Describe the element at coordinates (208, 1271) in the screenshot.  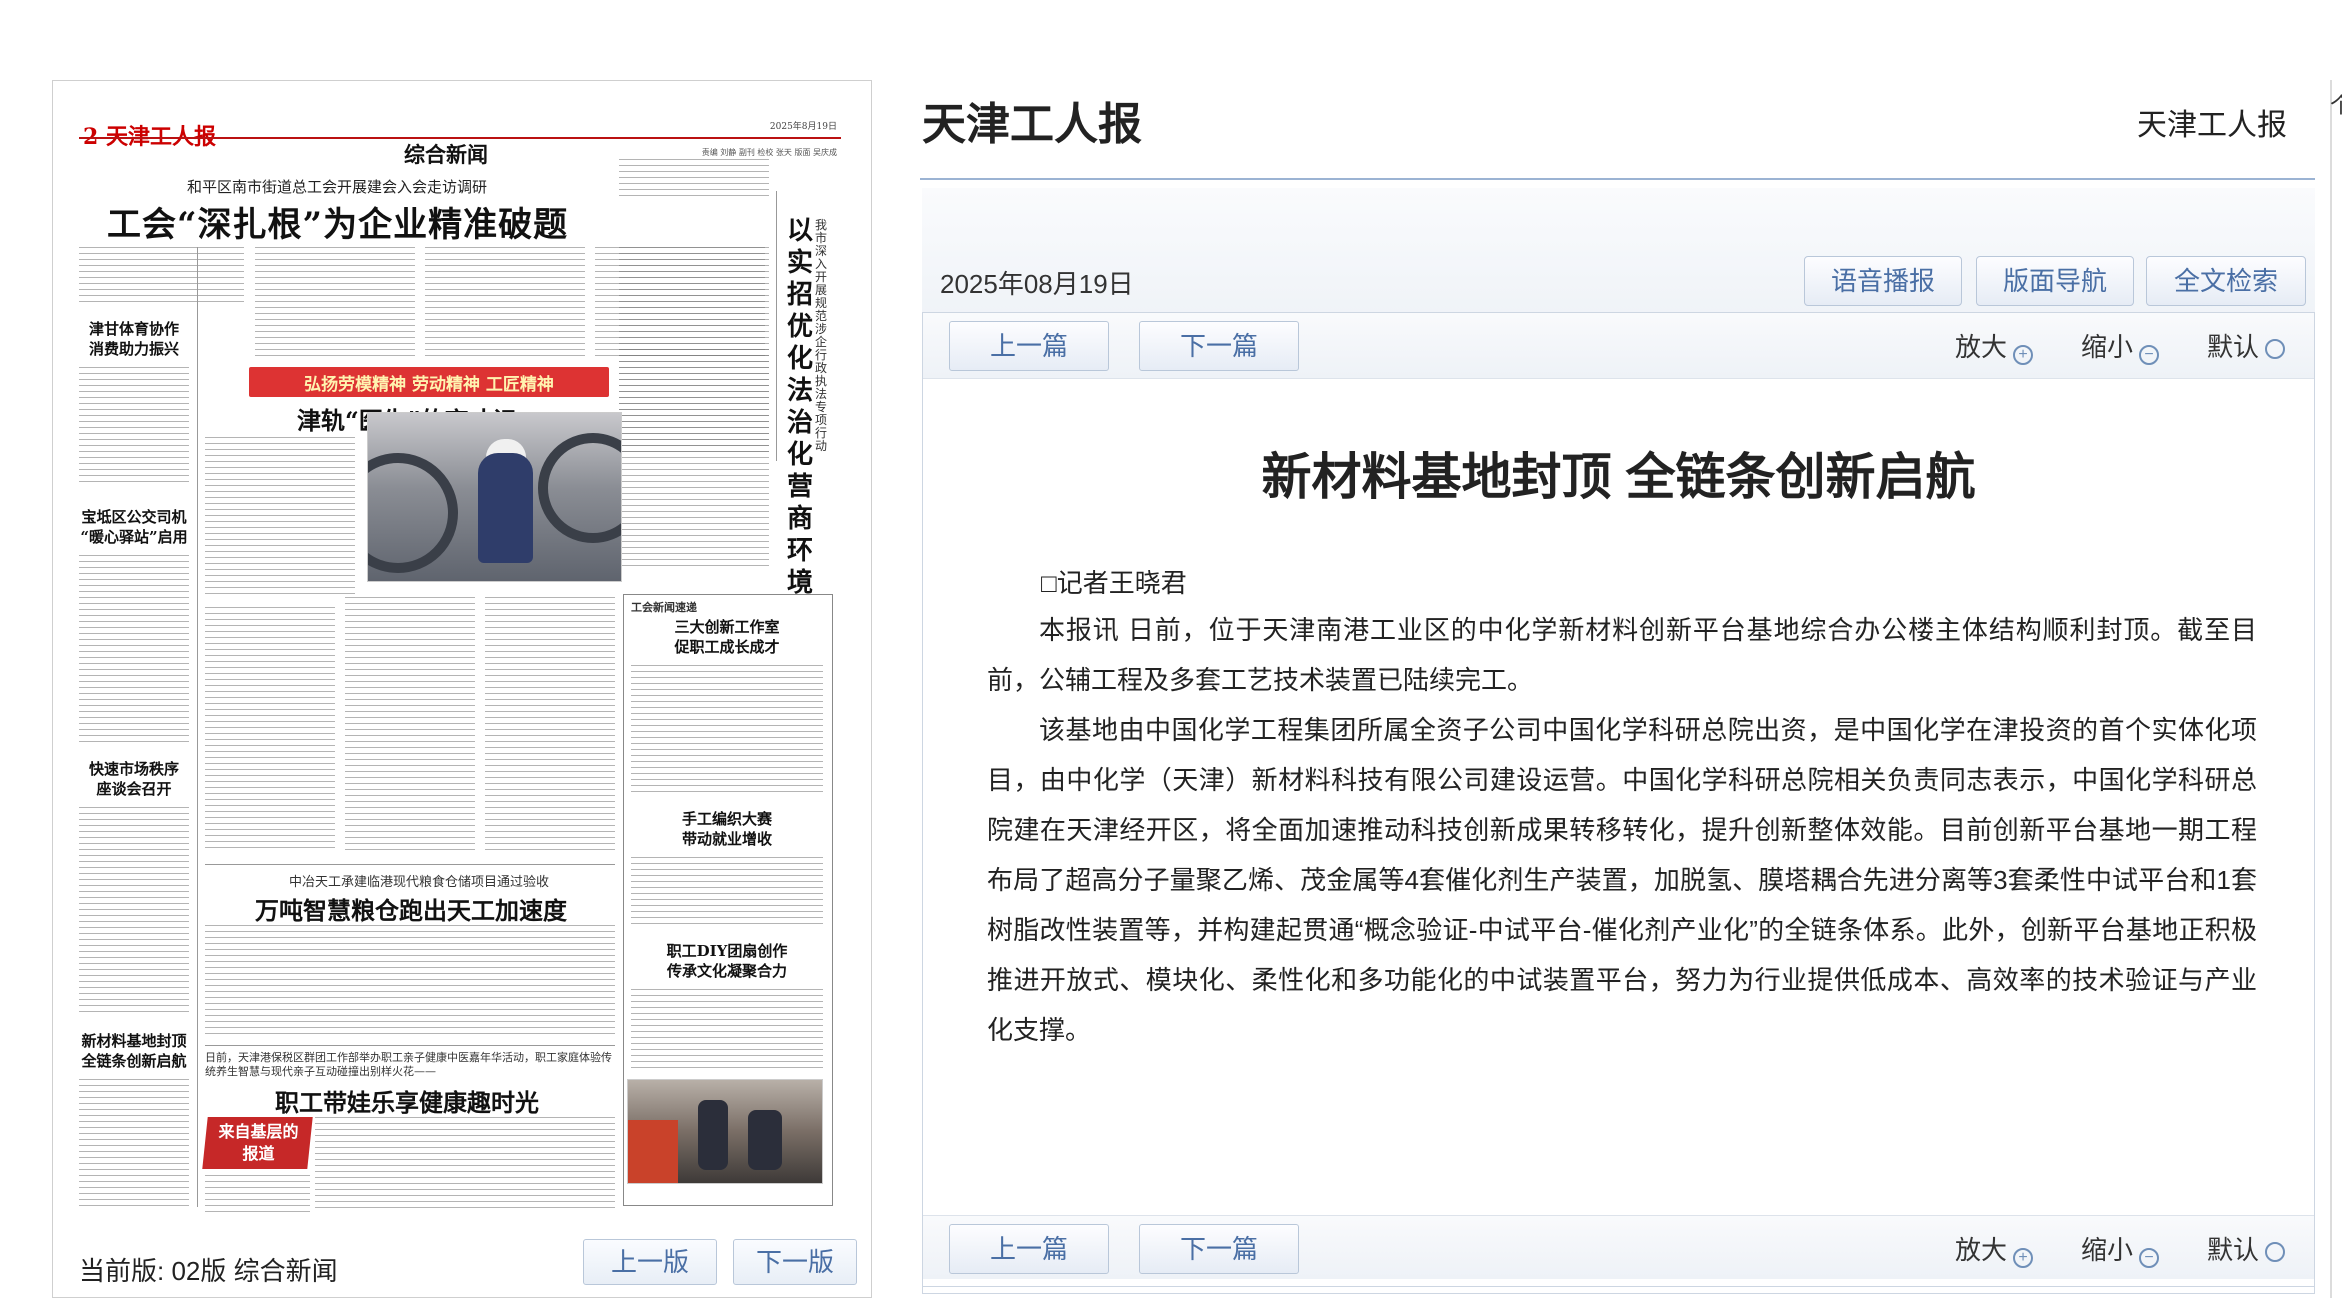
I see `current-page-label: 当前版: 02版 综合新闻` at that location.